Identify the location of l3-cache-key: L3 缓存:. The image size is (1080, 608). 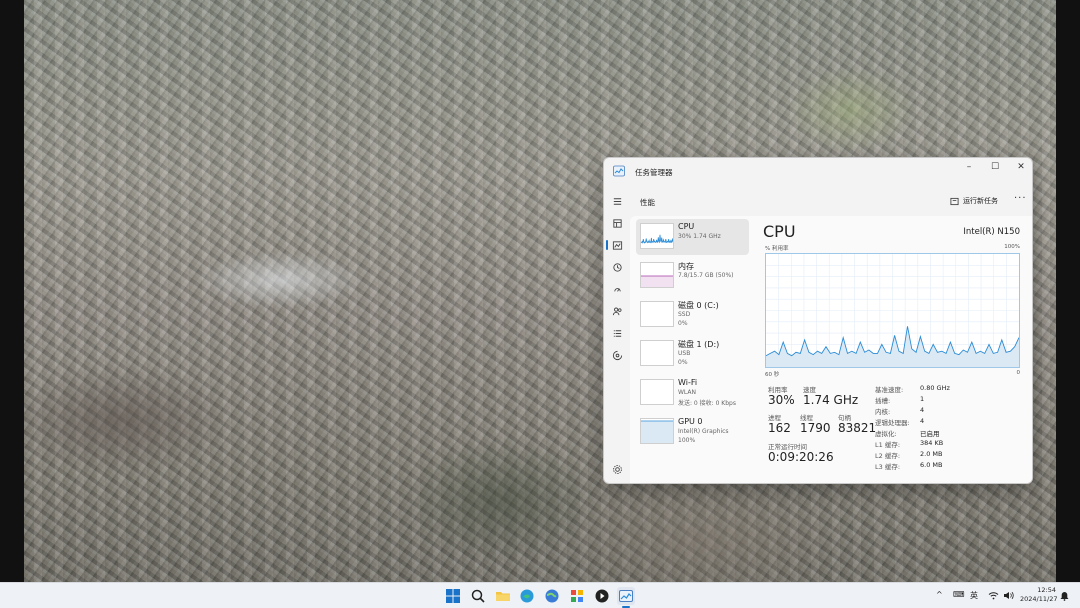
(888, 467).